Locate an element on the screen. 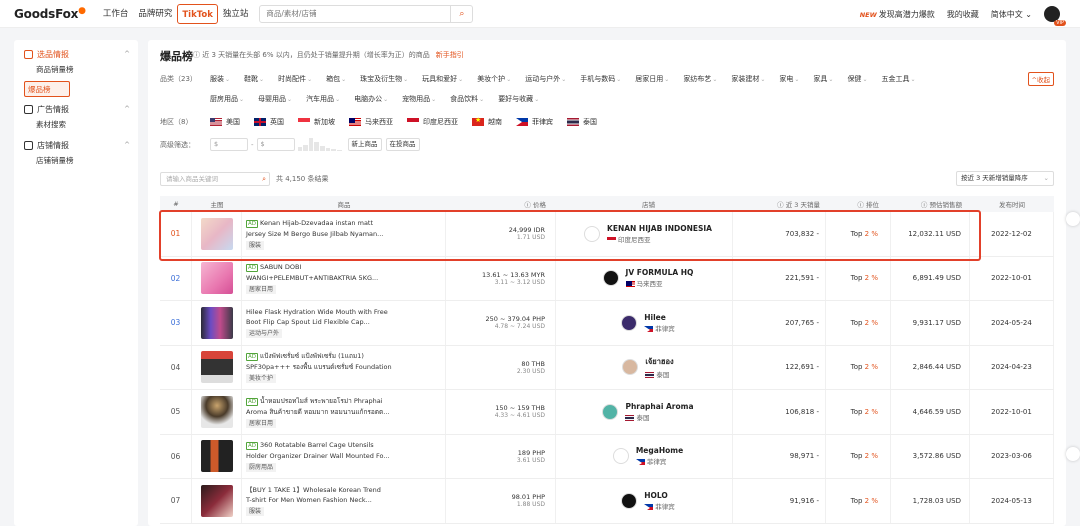  category-option: 美妆个护⌄ is located at coordinates (494, 79).